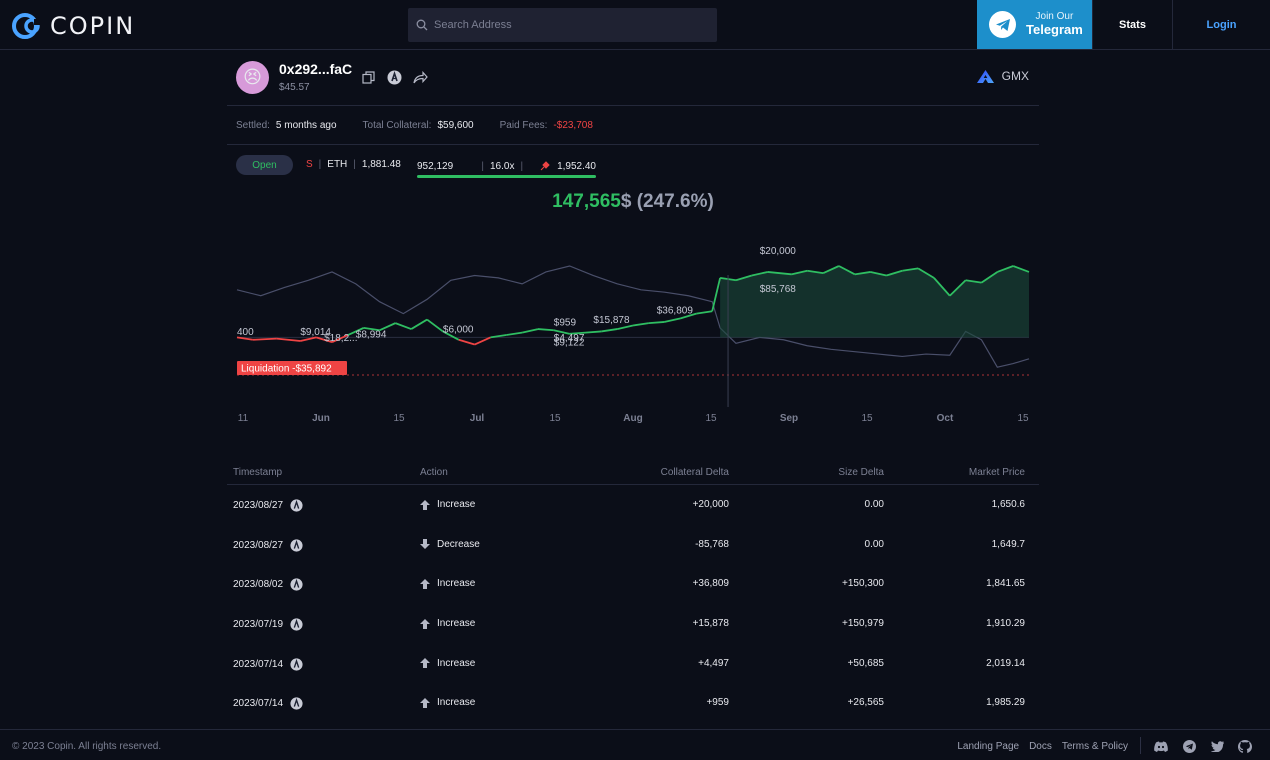  Describe the element at coordinates (694, 472) in the screenshot. I see `th-collateral: Collateral Delta` at that location.